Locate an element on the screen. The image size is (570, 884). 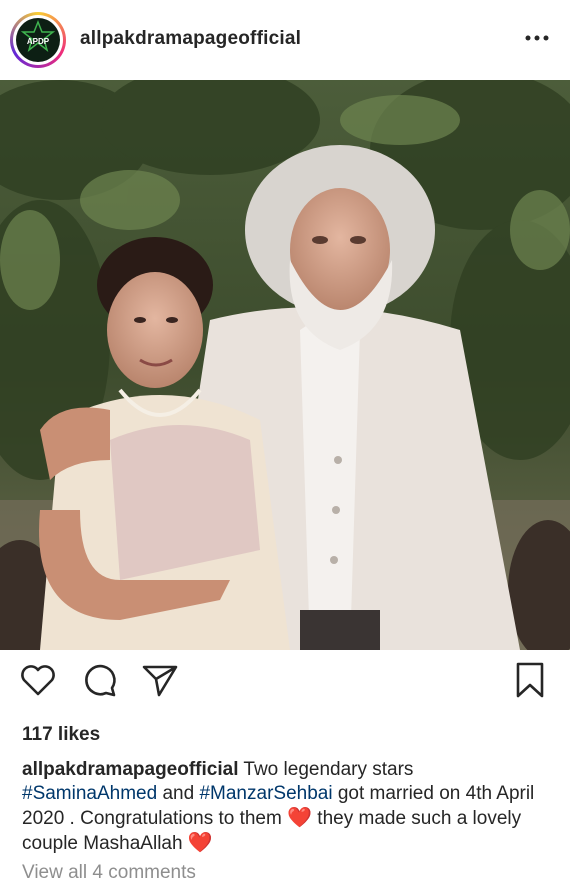
likes-count: 117 likes is located at coordinates (61, 735).